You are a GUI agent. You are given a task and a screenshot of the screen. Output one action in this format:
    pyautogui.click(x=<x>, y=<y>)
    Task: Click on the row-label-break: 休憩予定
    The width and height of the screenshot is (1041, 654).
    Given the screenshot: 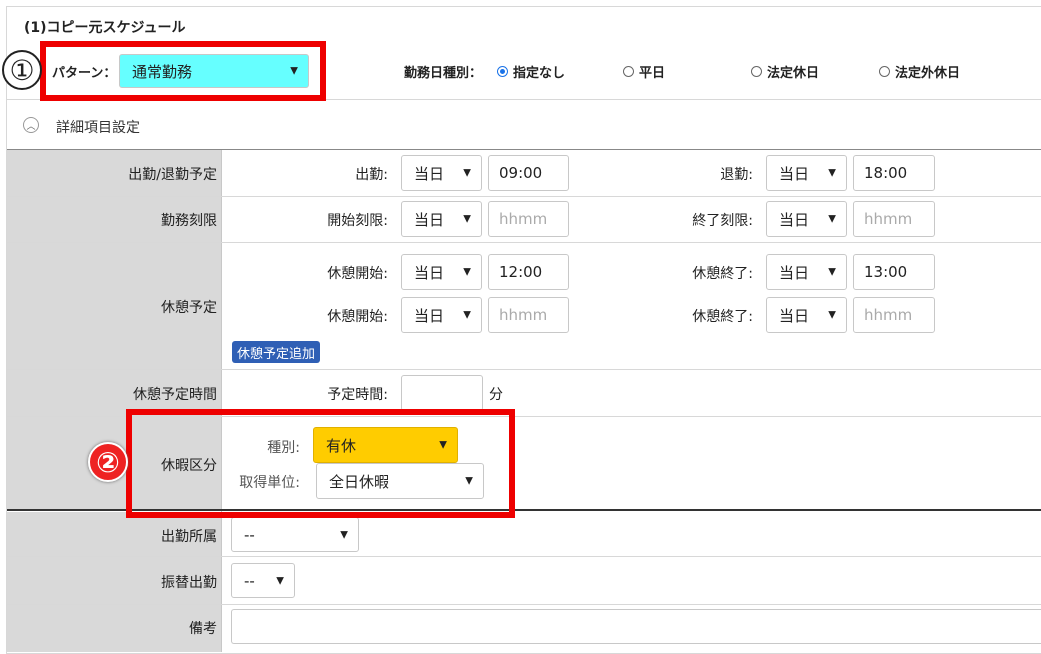 What is the action you would take?
    pyautogui.click(x=189, y=308)
    